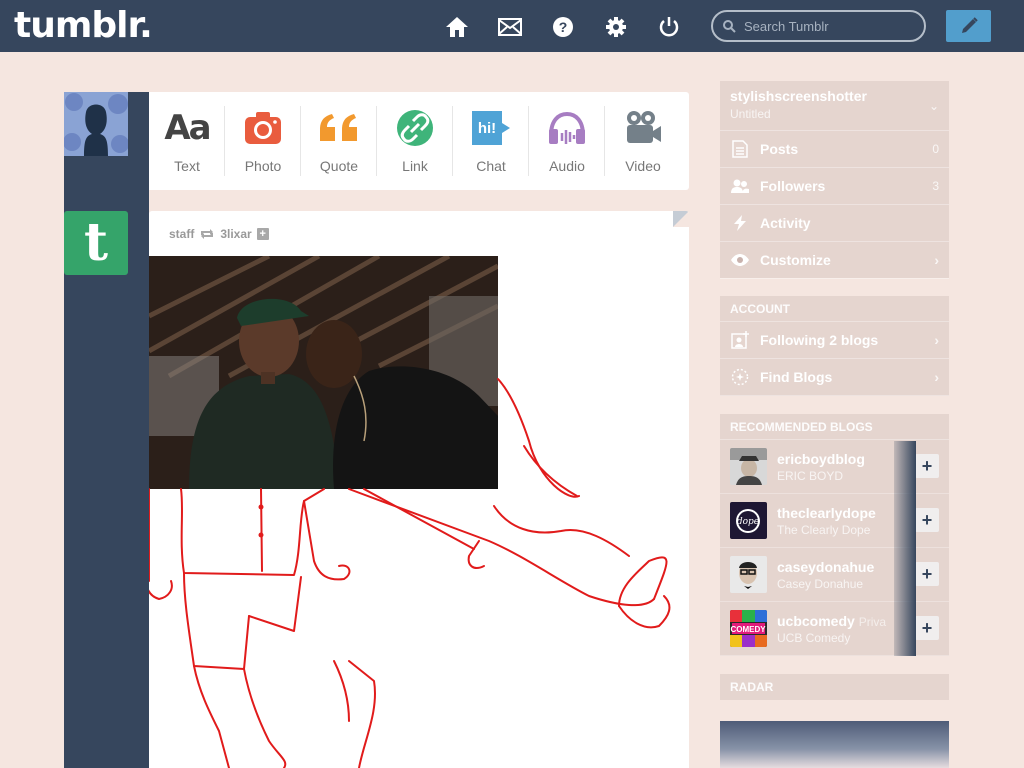  I want to click on sidebar-item-label: Posts, so click(779, 149).